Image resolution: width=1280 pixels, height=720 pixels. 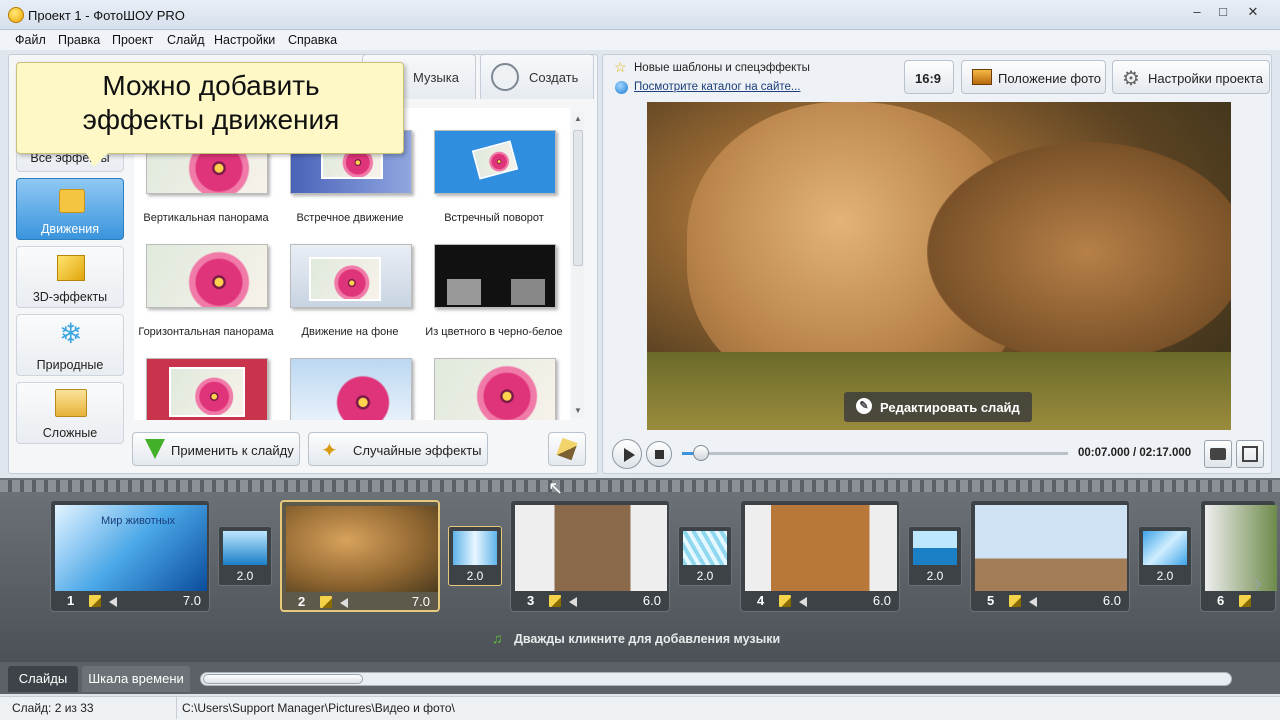 What do you see at coordinates (1197, 12) in the screenshot?
I see `minimize-button: –` at bounding box center [1197, 12].